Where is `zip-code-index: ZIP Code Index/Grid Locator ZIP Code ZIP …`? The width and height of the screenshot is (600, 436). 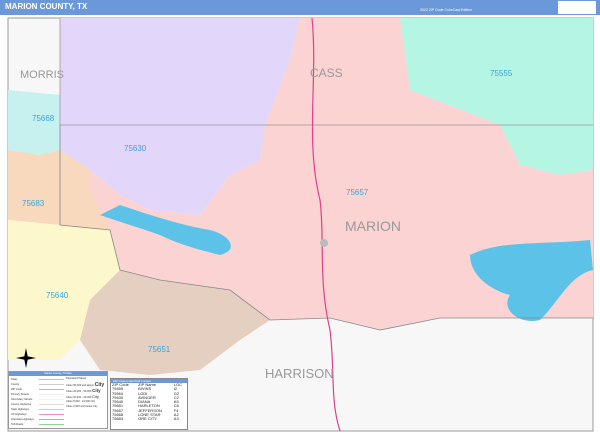 zip-code-index: ZIP Code Index/Grid Locator ZIP Code ZIP … is located at coordinates (149, 404).